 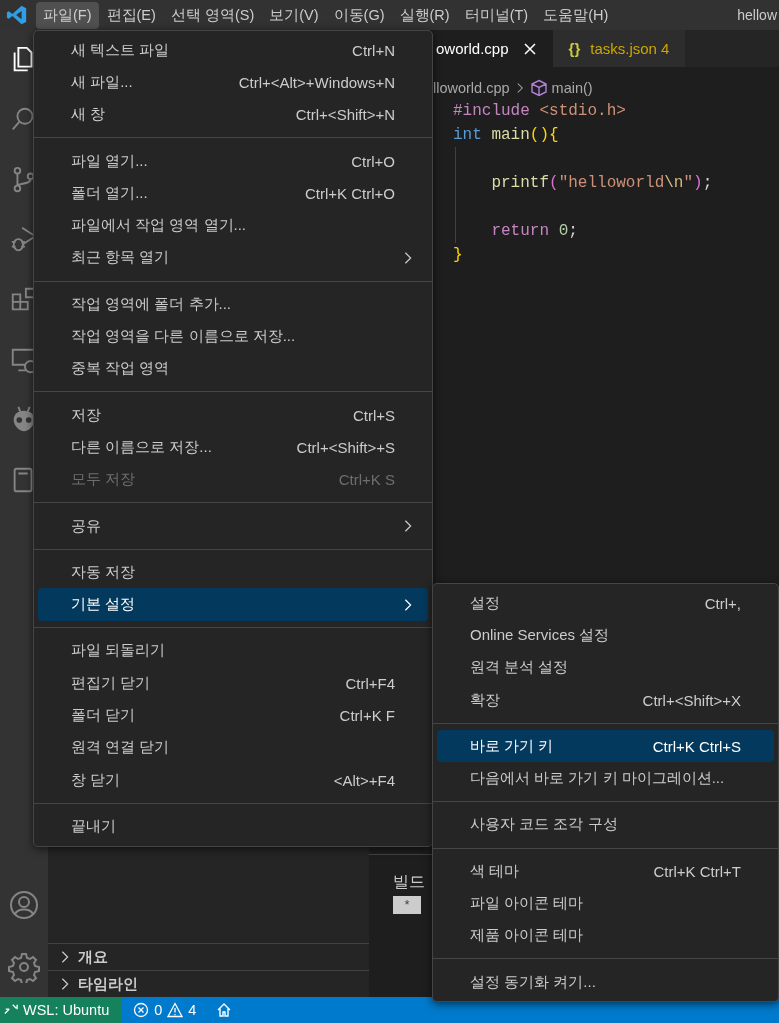 I want to click on menu-item: 파일 되돌리기, so click(x=233, y=651).